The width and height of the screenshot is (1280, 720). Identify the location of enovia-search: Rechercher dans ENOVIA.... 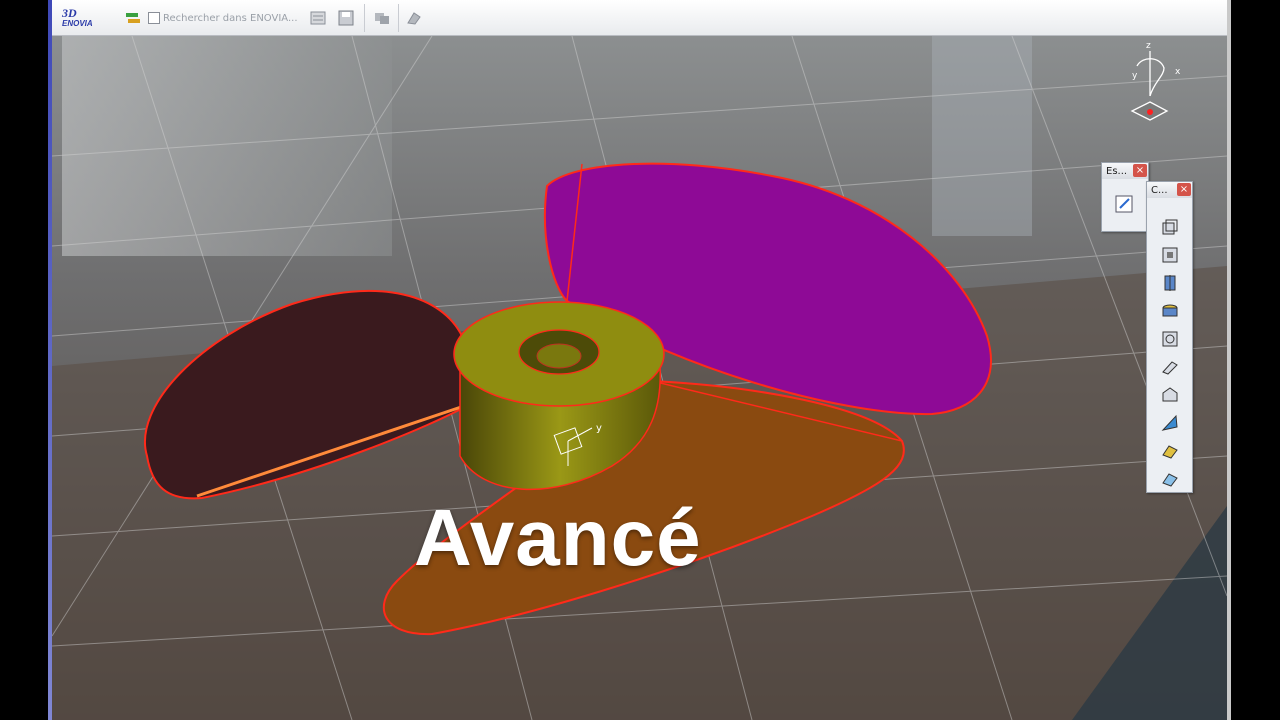
(223, 18).